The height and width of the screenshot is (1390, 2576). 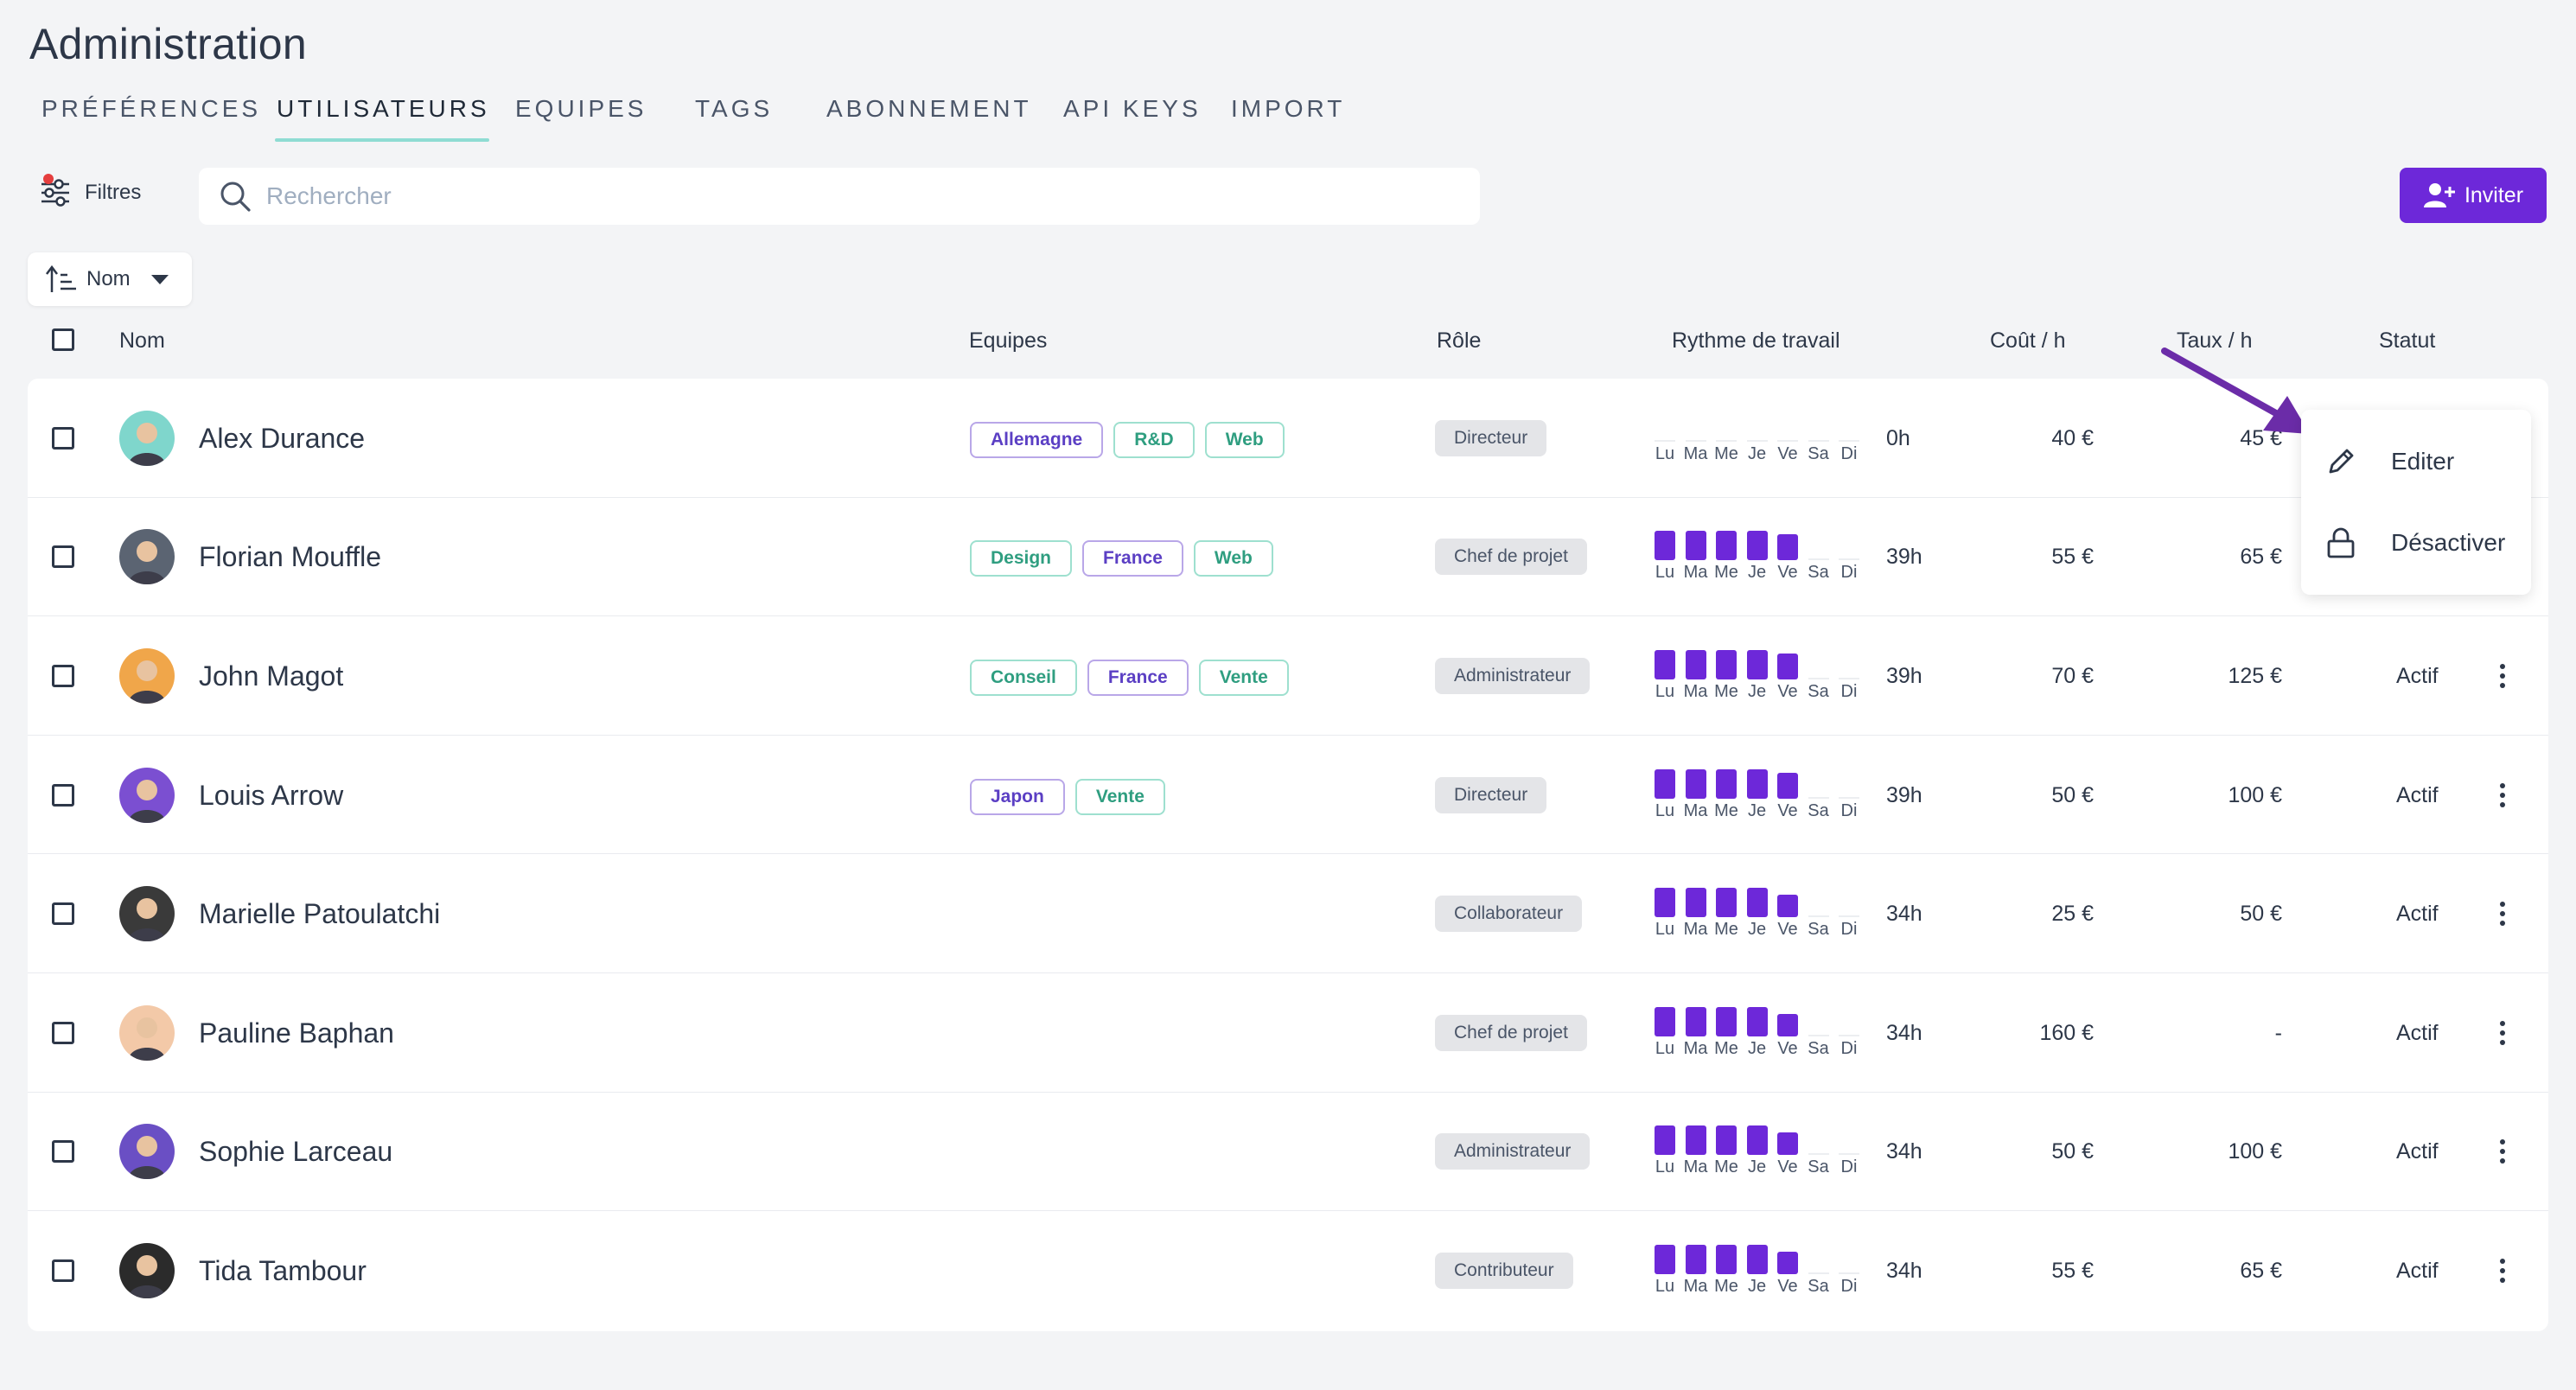 What do you see at coordinates (61, 279) in the screenshot?
I see `sort-ascending-icon` at bounding box center [61, 279].